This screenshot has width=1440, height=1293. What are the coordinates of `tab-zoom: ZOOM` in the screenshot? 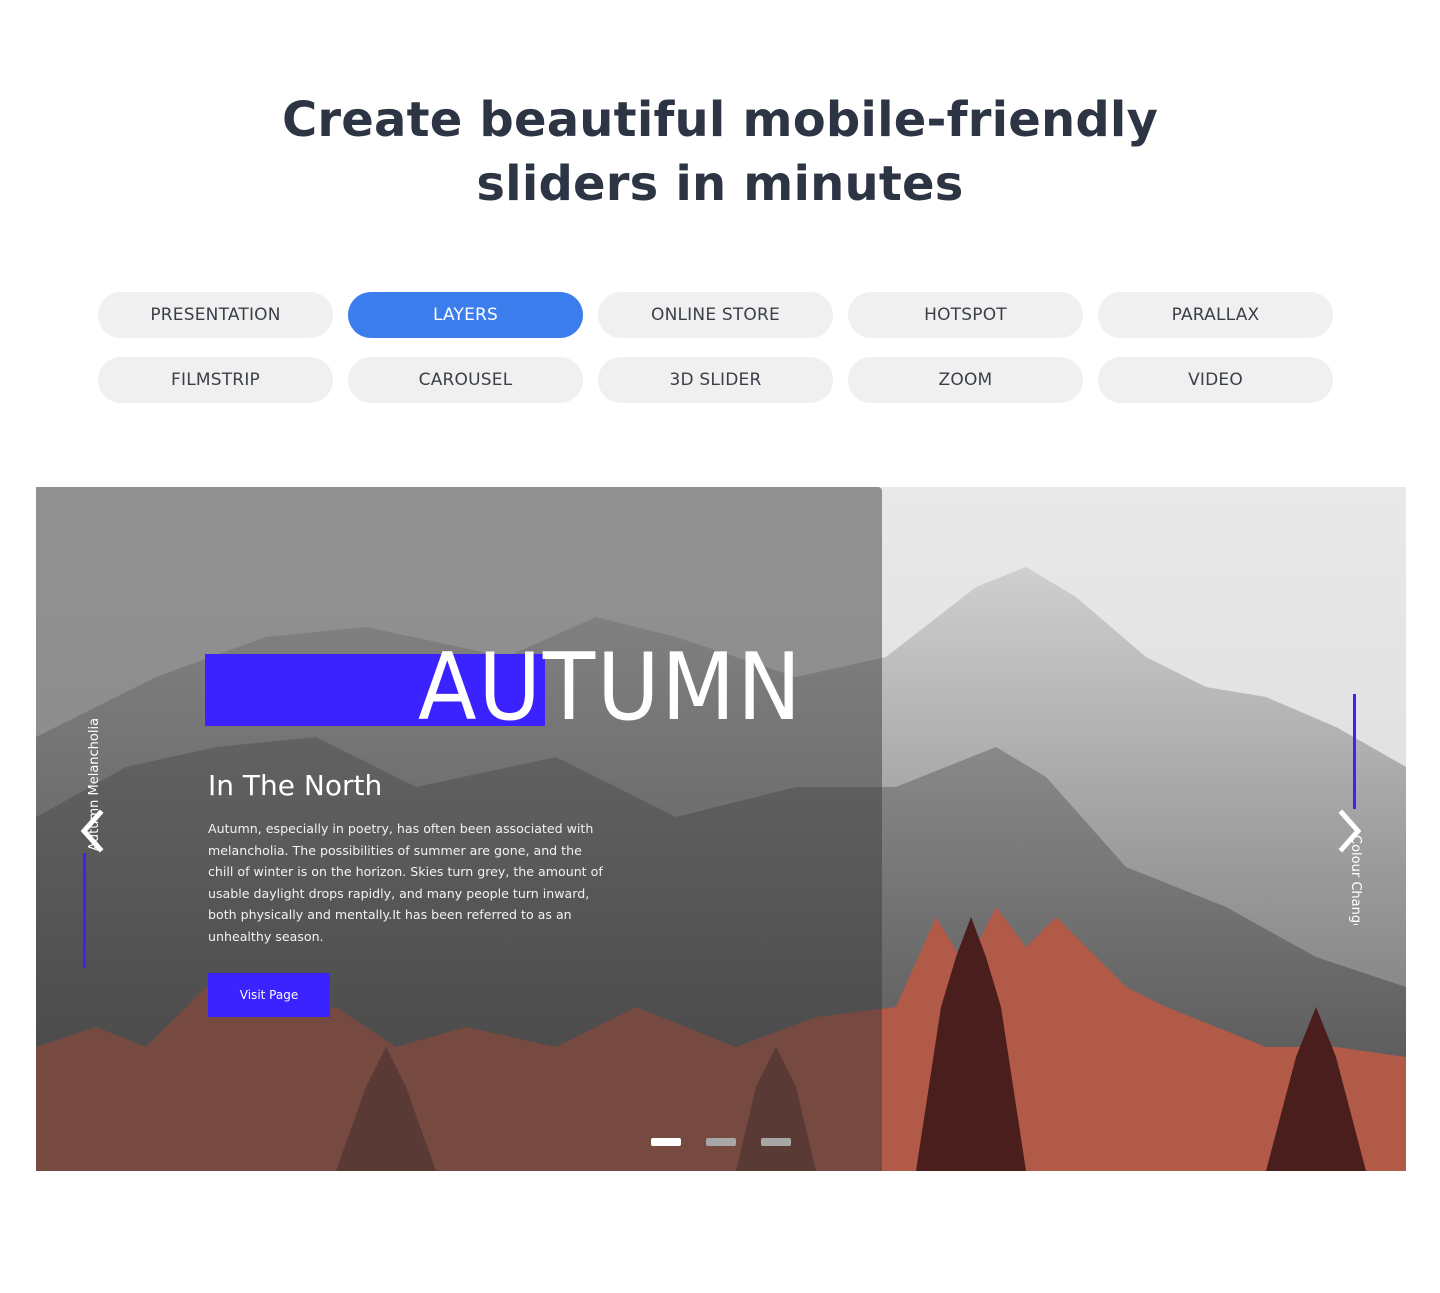 It's located at (965, 380).